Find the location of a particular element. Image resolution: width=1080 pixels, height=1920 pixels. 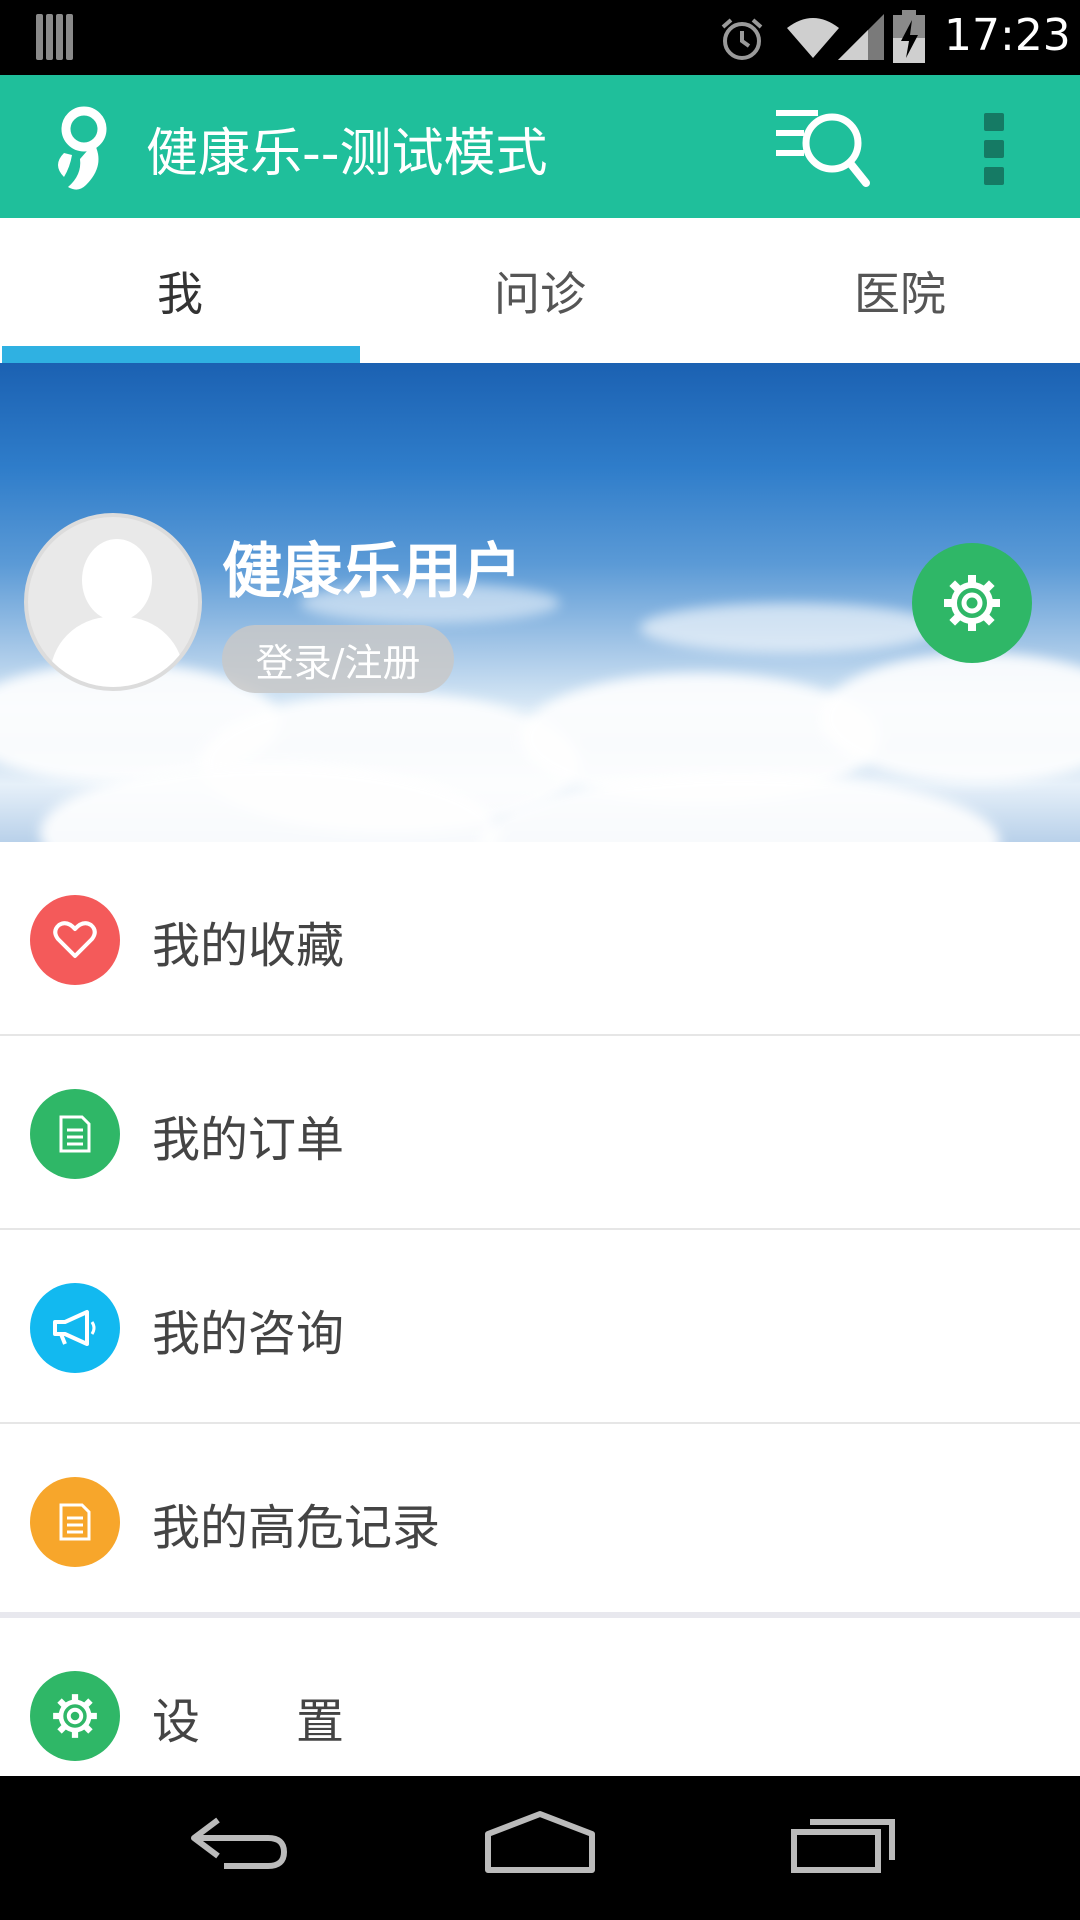

heart-icon is located at coordinates (75, 940).